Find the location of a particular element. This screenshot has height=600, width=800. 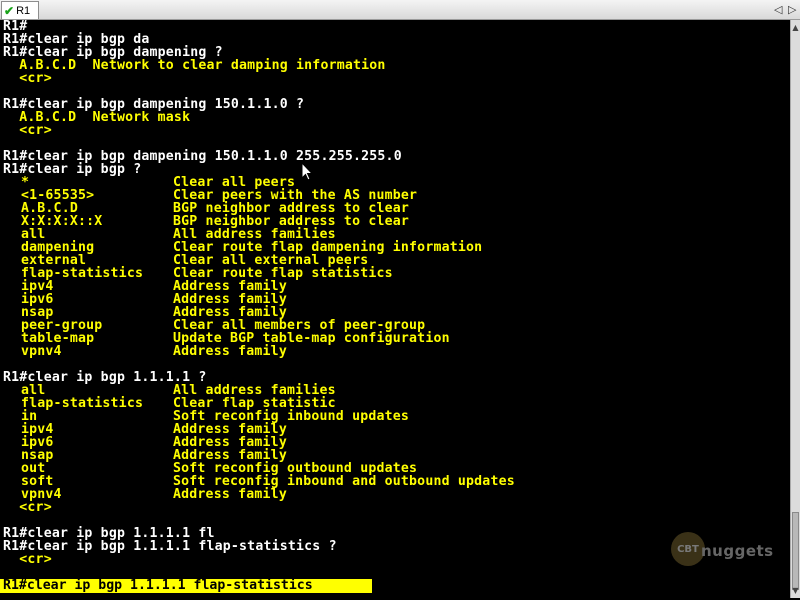

scroll-down-icon: ▼ is located at coordinates (795, 591).